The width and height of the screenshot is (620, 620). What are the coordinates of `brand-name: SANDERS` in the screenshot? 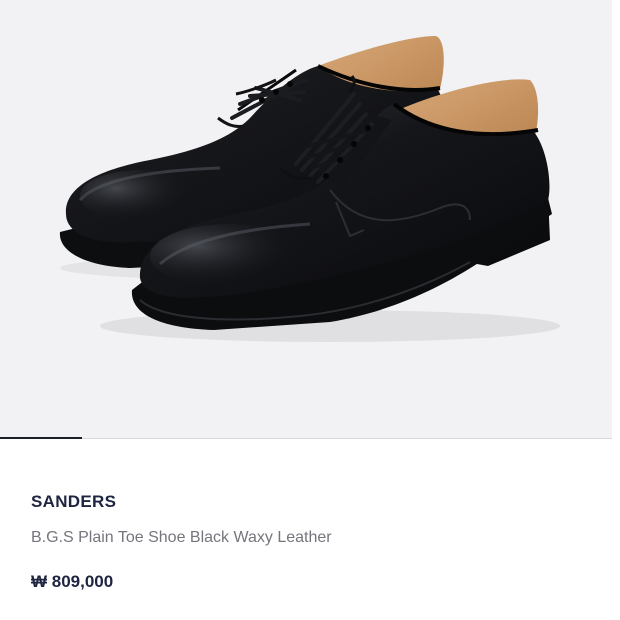 It's located at (73, 502).